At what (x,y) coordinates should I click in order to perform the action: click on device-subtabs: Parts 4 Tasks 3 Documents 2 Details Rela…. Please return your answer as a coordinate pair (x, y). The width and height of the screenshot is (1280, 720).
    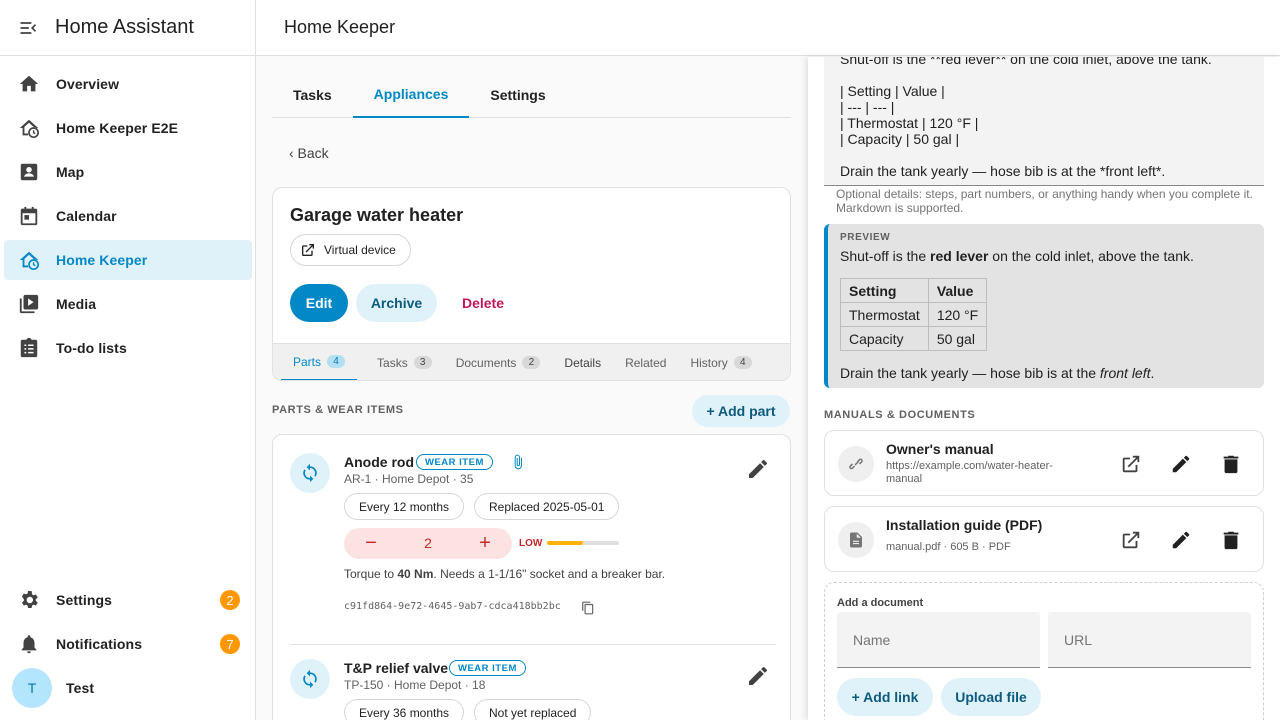
    Looking at the image, I should click on (531, 361).